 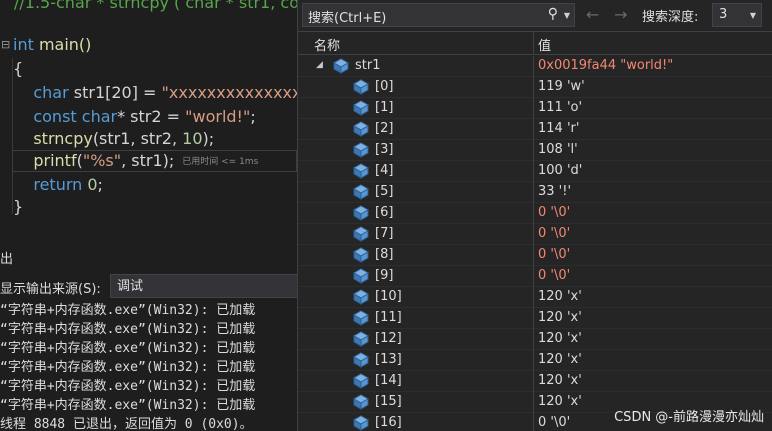 What do you see at coordinates (620, 14) in the screenshot?
I see `forward-arrow-icon: →` at bounding box center [620, 14].